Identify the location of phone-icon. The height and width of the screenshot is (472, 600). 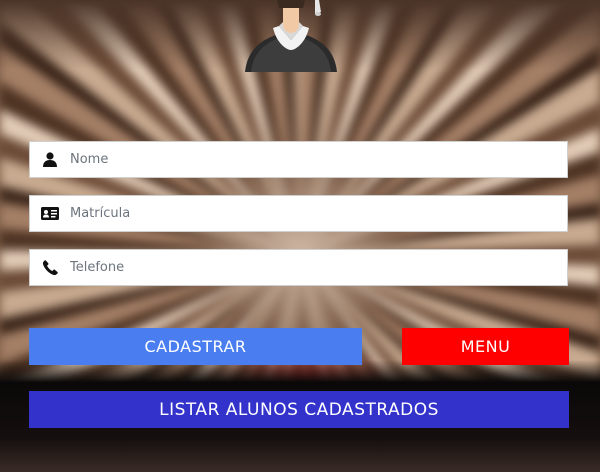
(50, 267).